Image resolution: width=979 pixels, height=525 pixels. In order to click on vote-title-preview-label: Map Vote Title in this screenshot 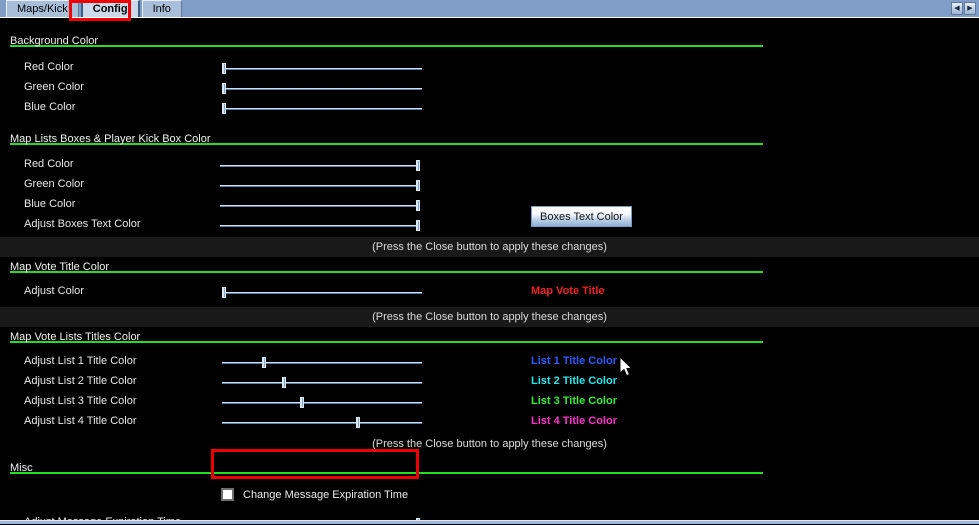, I will do `click(568, 291)`.